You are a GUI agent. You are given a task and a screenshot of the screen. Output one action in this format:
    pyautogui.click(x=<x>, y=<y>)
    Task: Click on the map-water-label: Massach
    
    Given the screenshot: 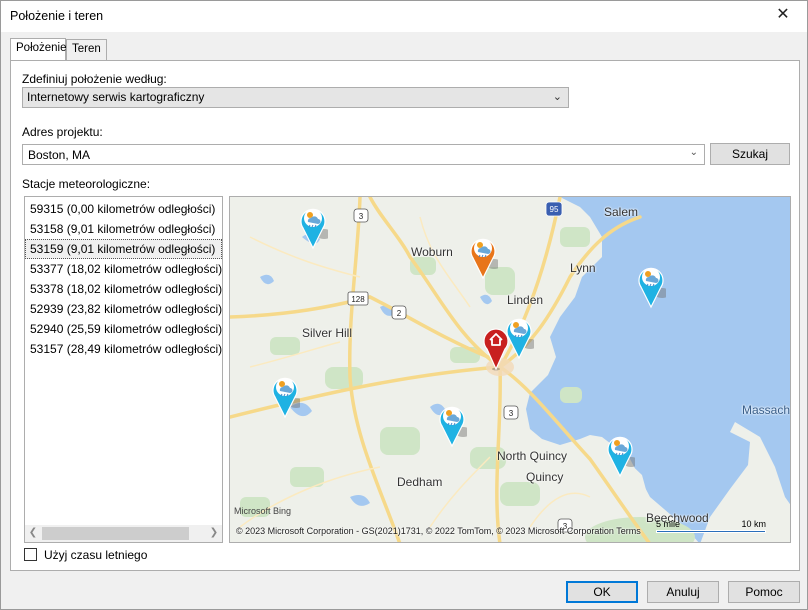 What is the action you would take?
    pyautogui.click(x=766, y=410)
    